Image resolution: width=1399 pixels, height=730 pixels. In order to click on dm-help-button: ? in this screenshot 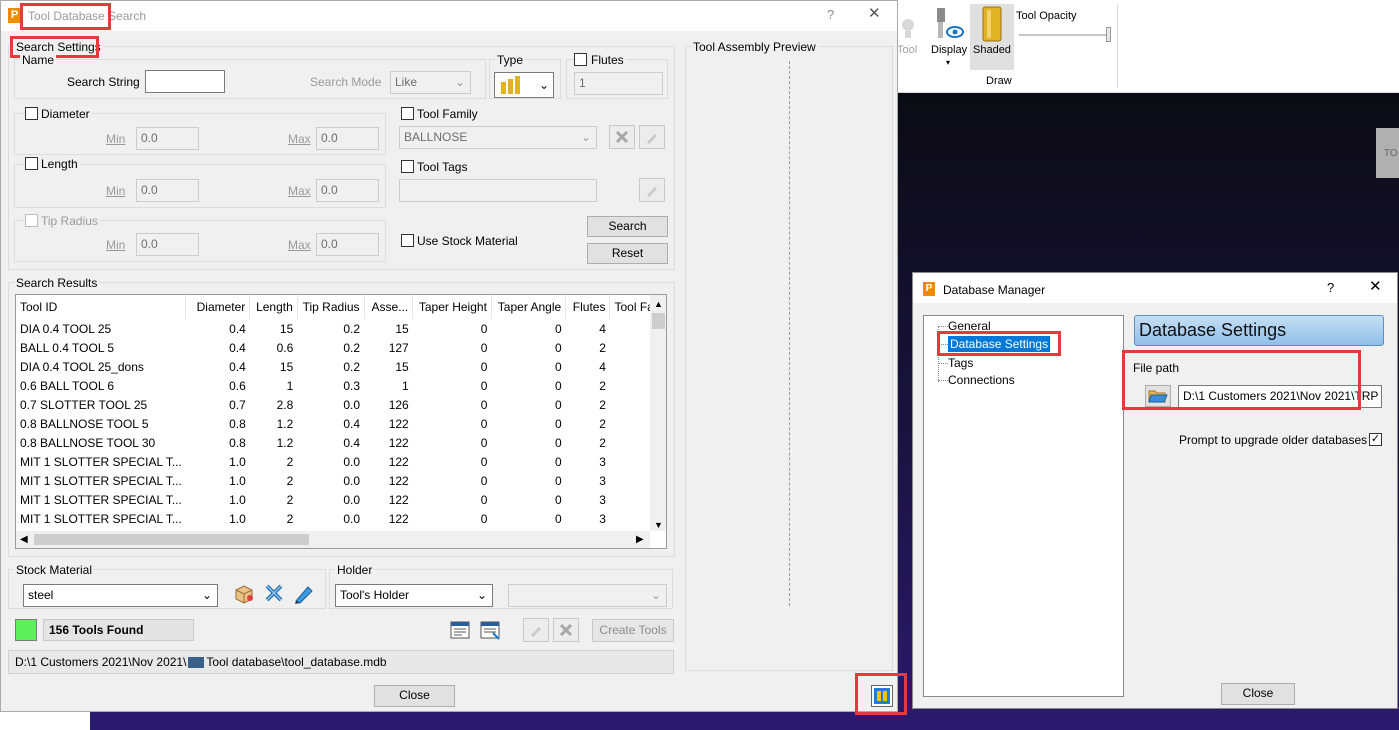, I will do `click(1330, 288)`.